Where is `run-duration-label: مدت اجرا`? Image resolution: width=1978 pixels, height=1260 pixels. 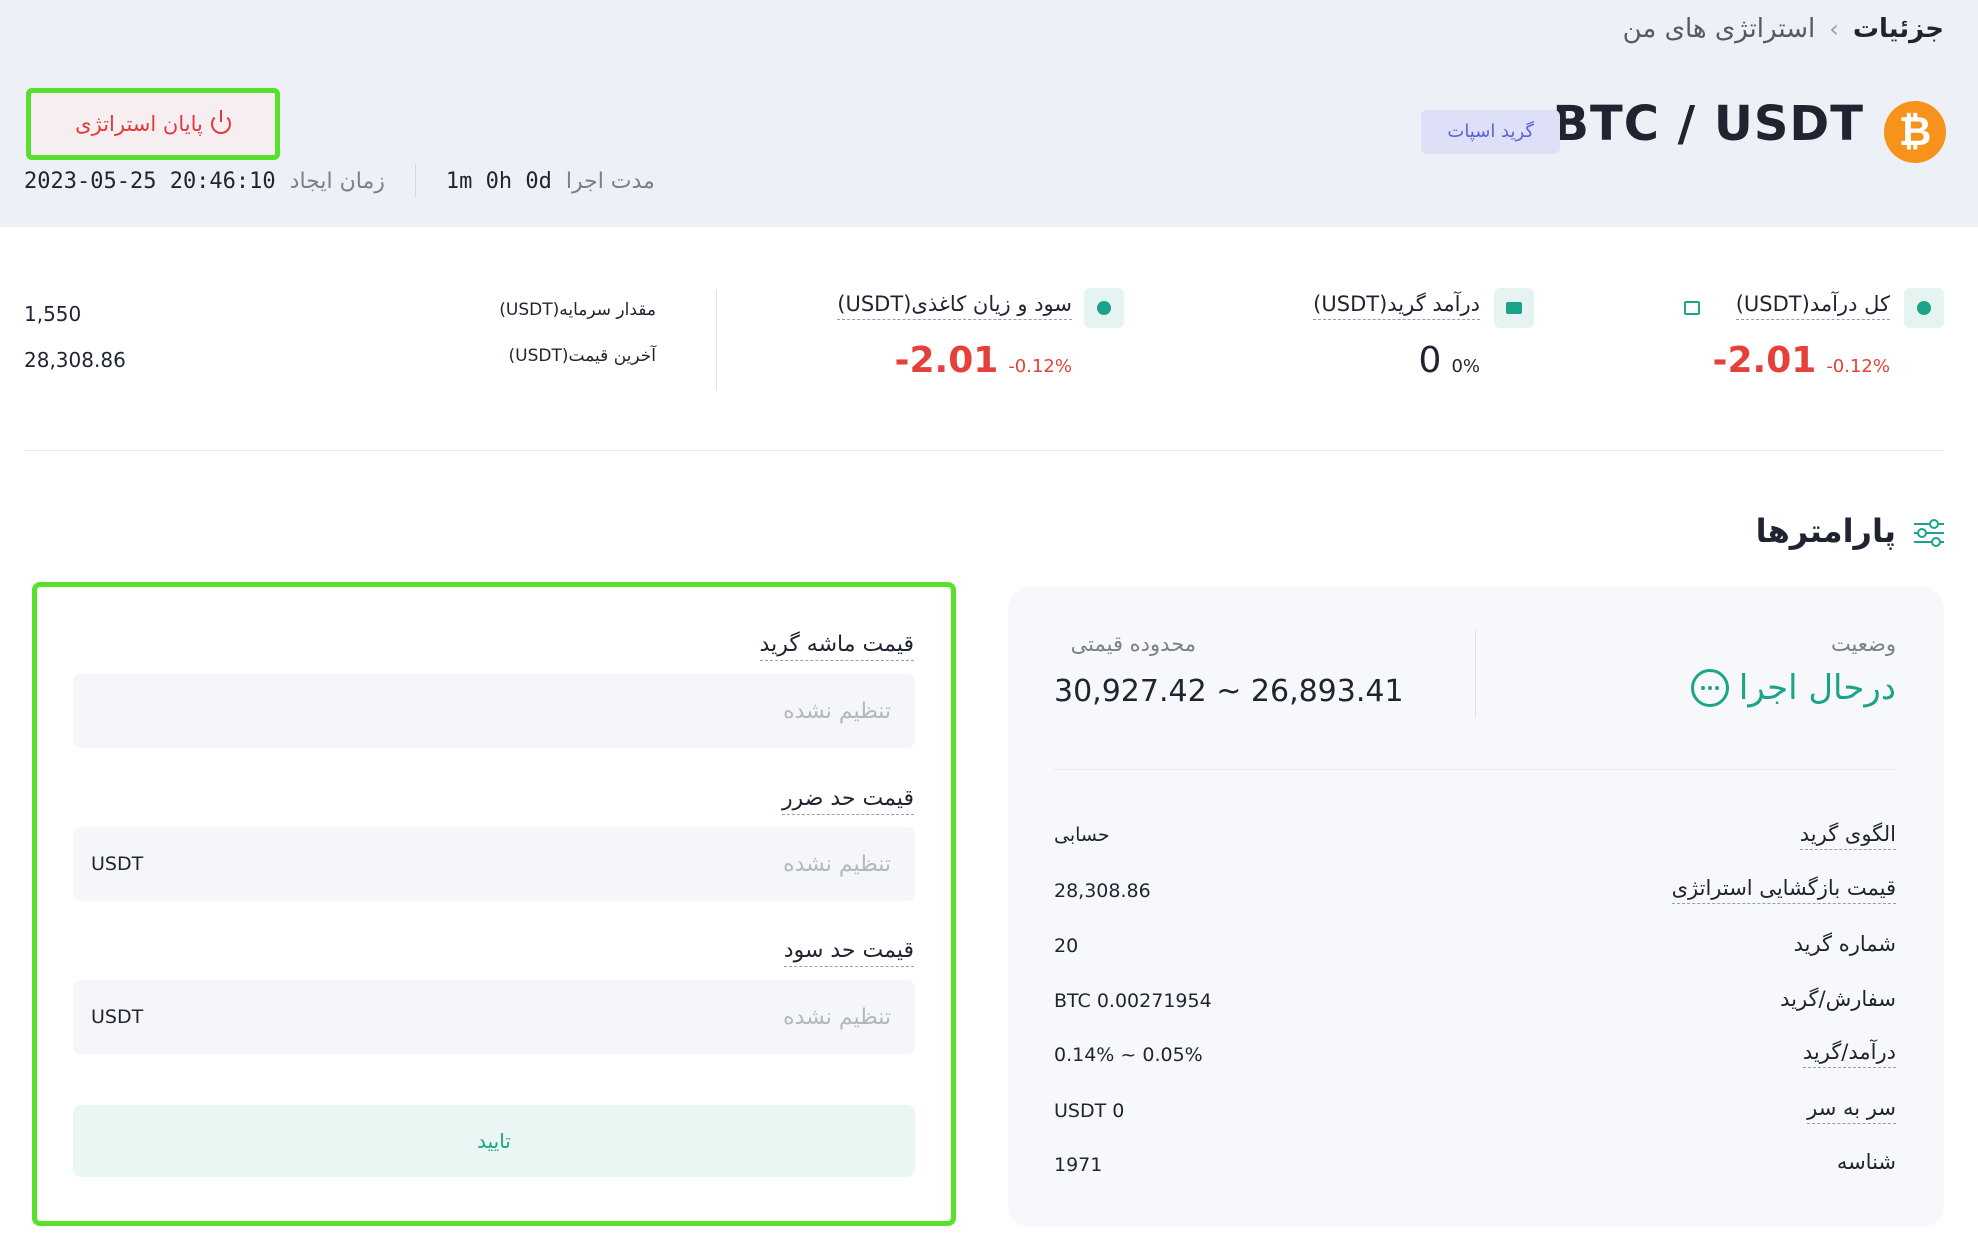 run-duration-label: مدت اجرا is located at coordinates (610, 181).